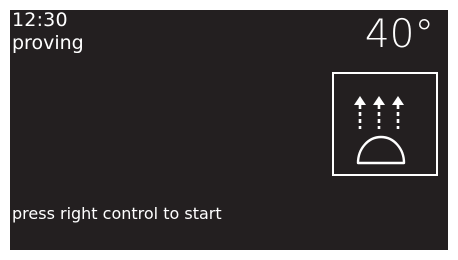 This screenshot has height=260, width=458. What do you see at coordinates (48, 43) in the screenshot?
I see `cooking-mode-label: proving` at bounding box center [48, 43].